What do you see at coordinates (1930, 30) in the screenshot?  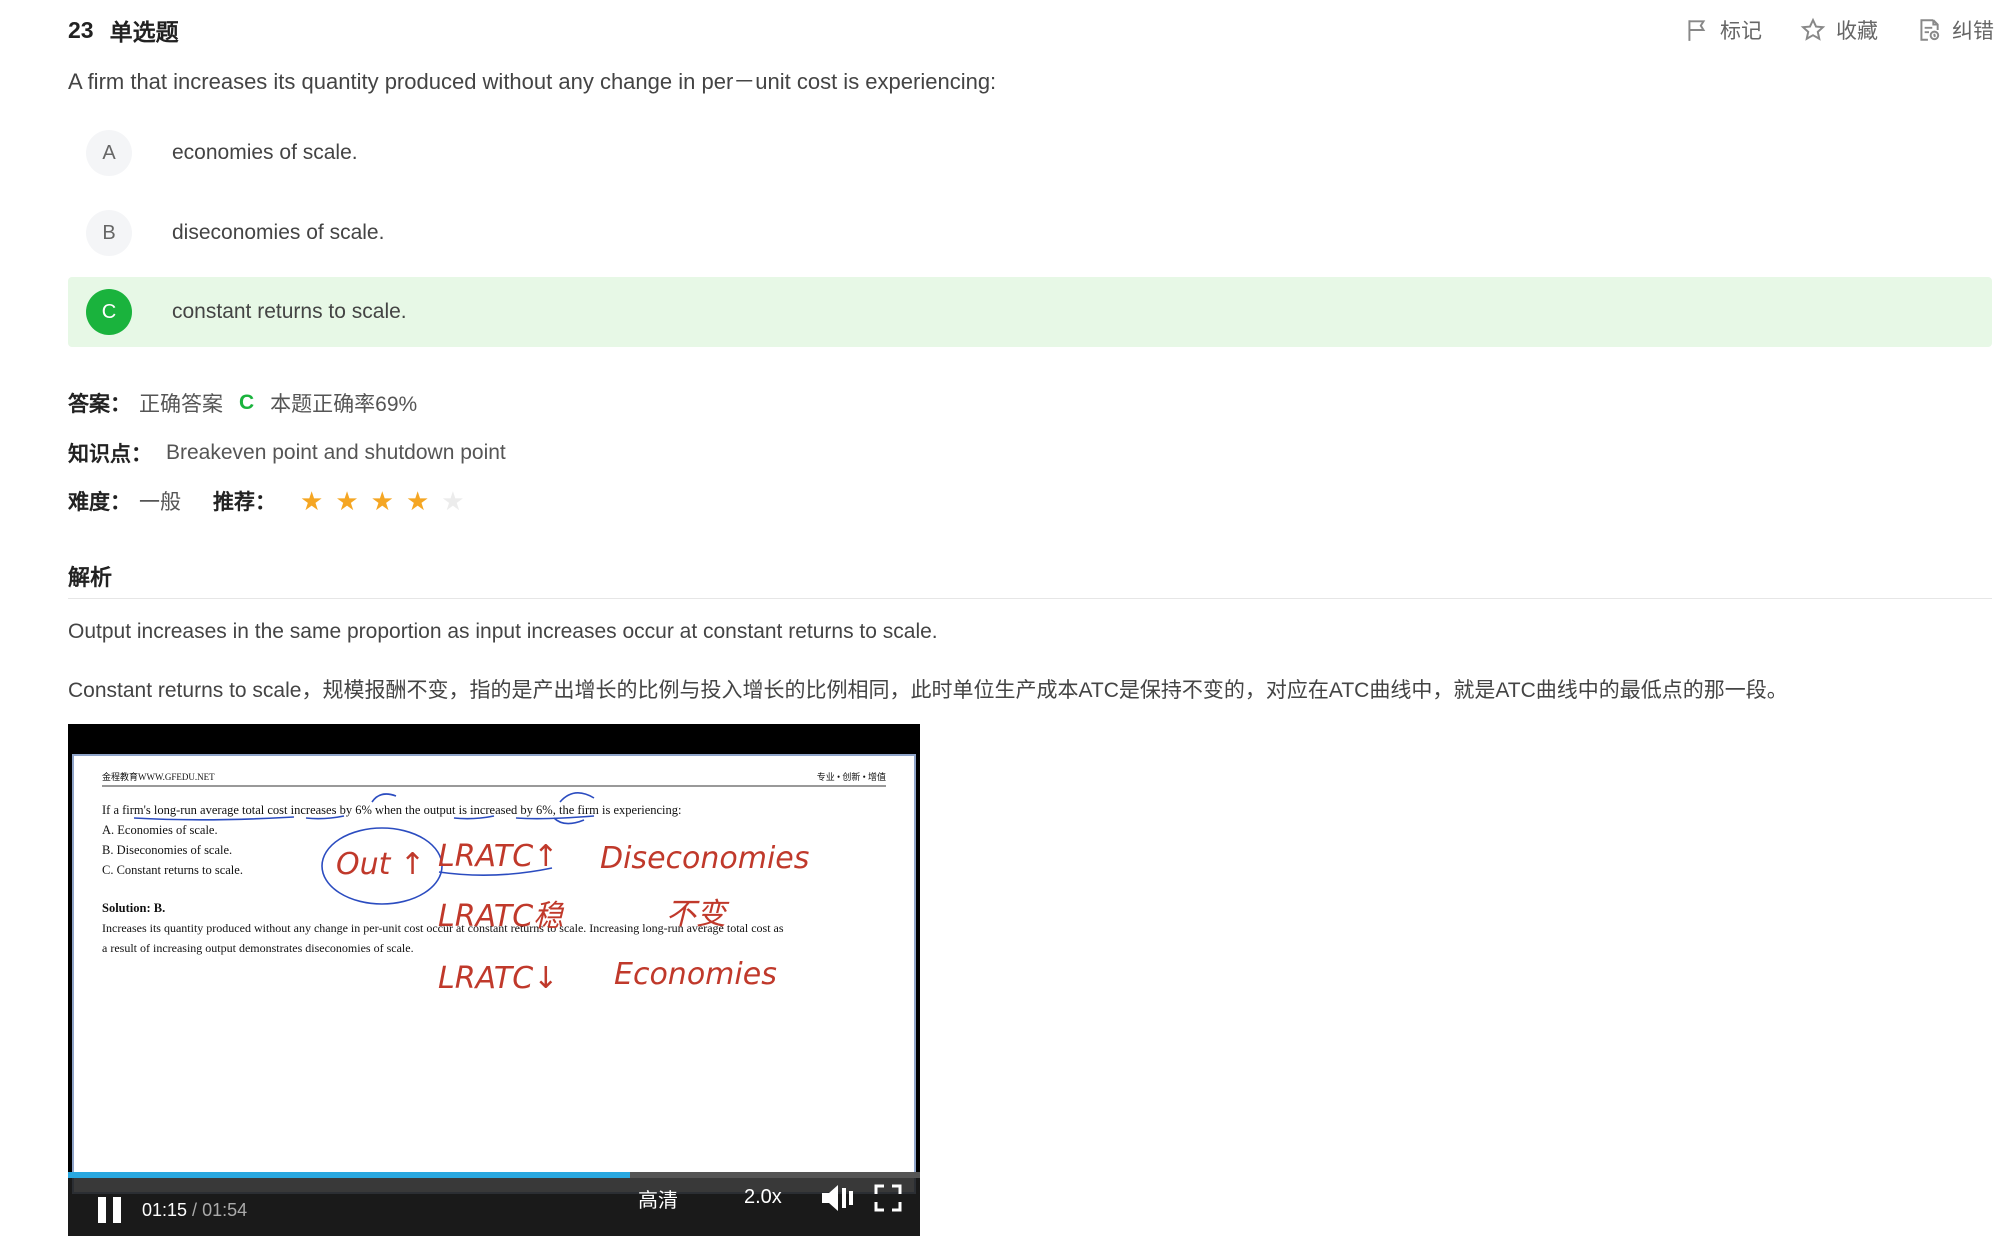 I see `report-doc-icon` at bounding box center [1930, 30].